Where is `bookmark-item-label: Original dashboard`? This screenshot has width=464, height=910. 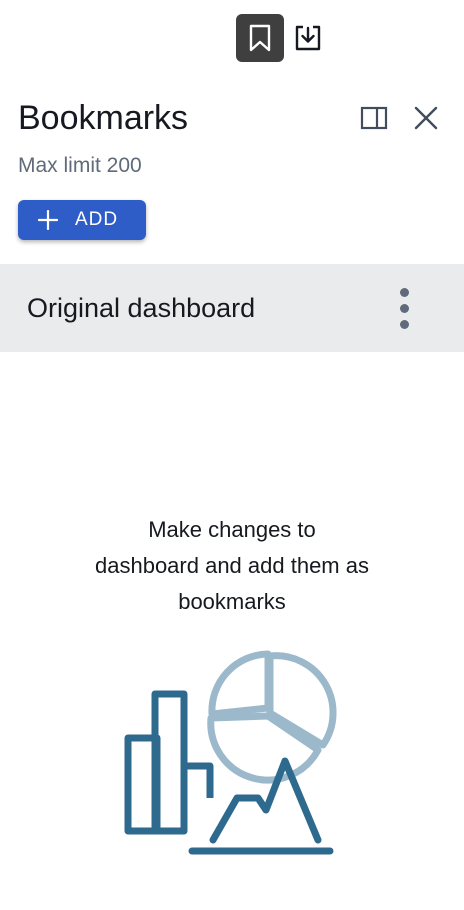
bookmark-item-label: Original dashboard is located at coordinates (141, 308).